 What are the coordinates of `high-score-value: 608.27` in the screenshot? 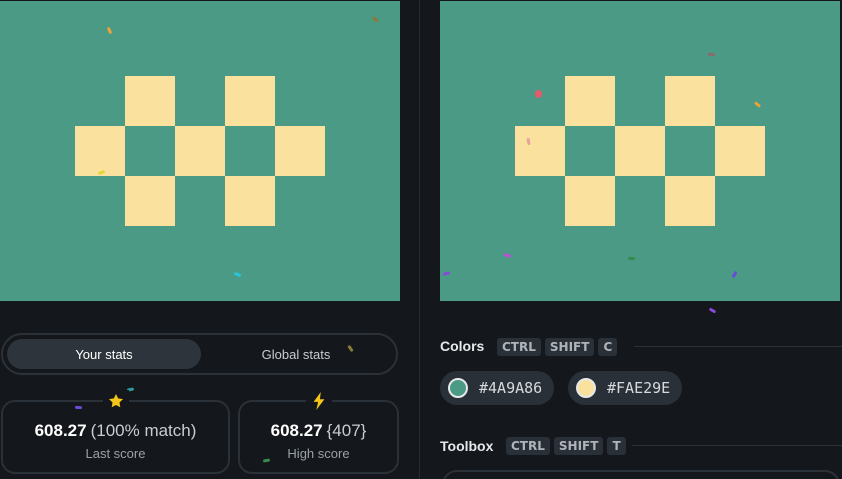 It's located at (296, 430).